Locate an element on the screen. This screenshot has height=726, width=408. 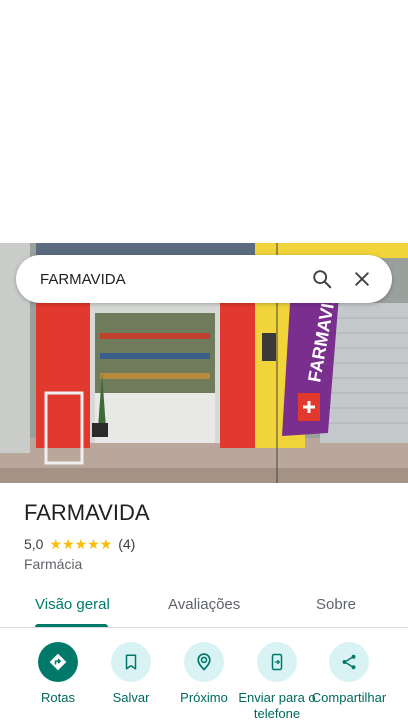
clear-search-button is located at coordinates (362, 279).